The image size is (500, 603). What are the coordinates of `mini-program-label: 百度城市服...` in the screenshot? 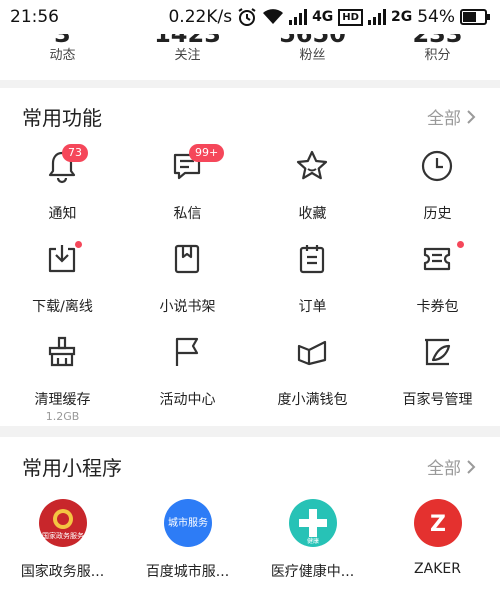 It's located at (187, 572).